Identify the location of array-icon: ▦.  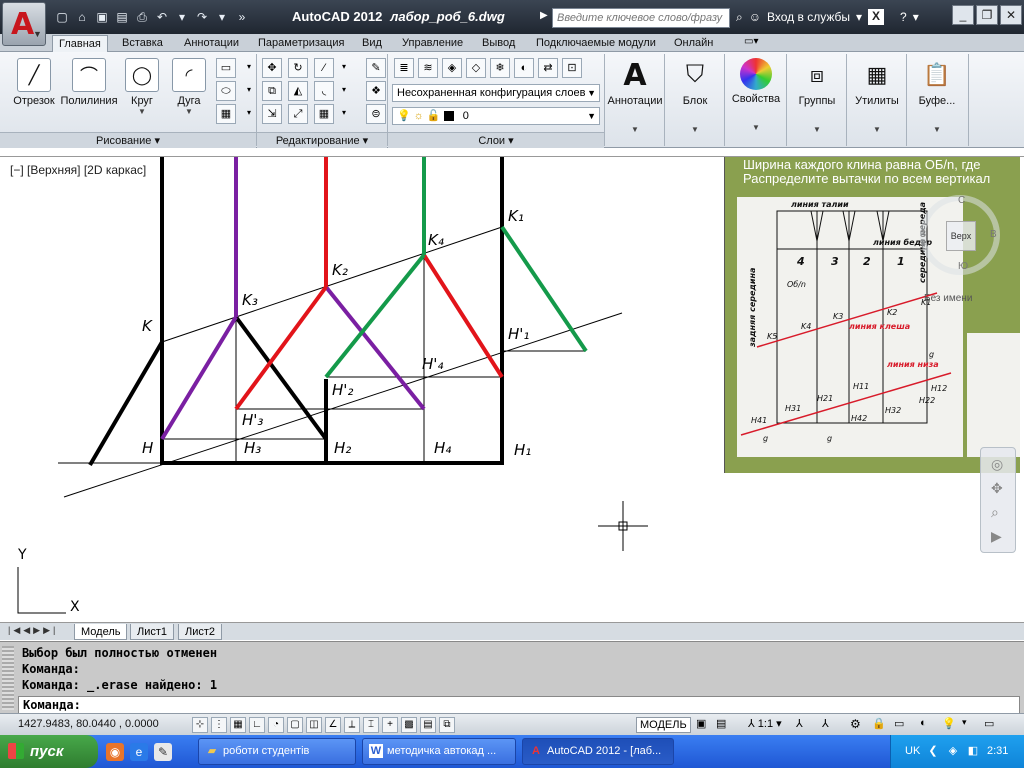
(324, 114).